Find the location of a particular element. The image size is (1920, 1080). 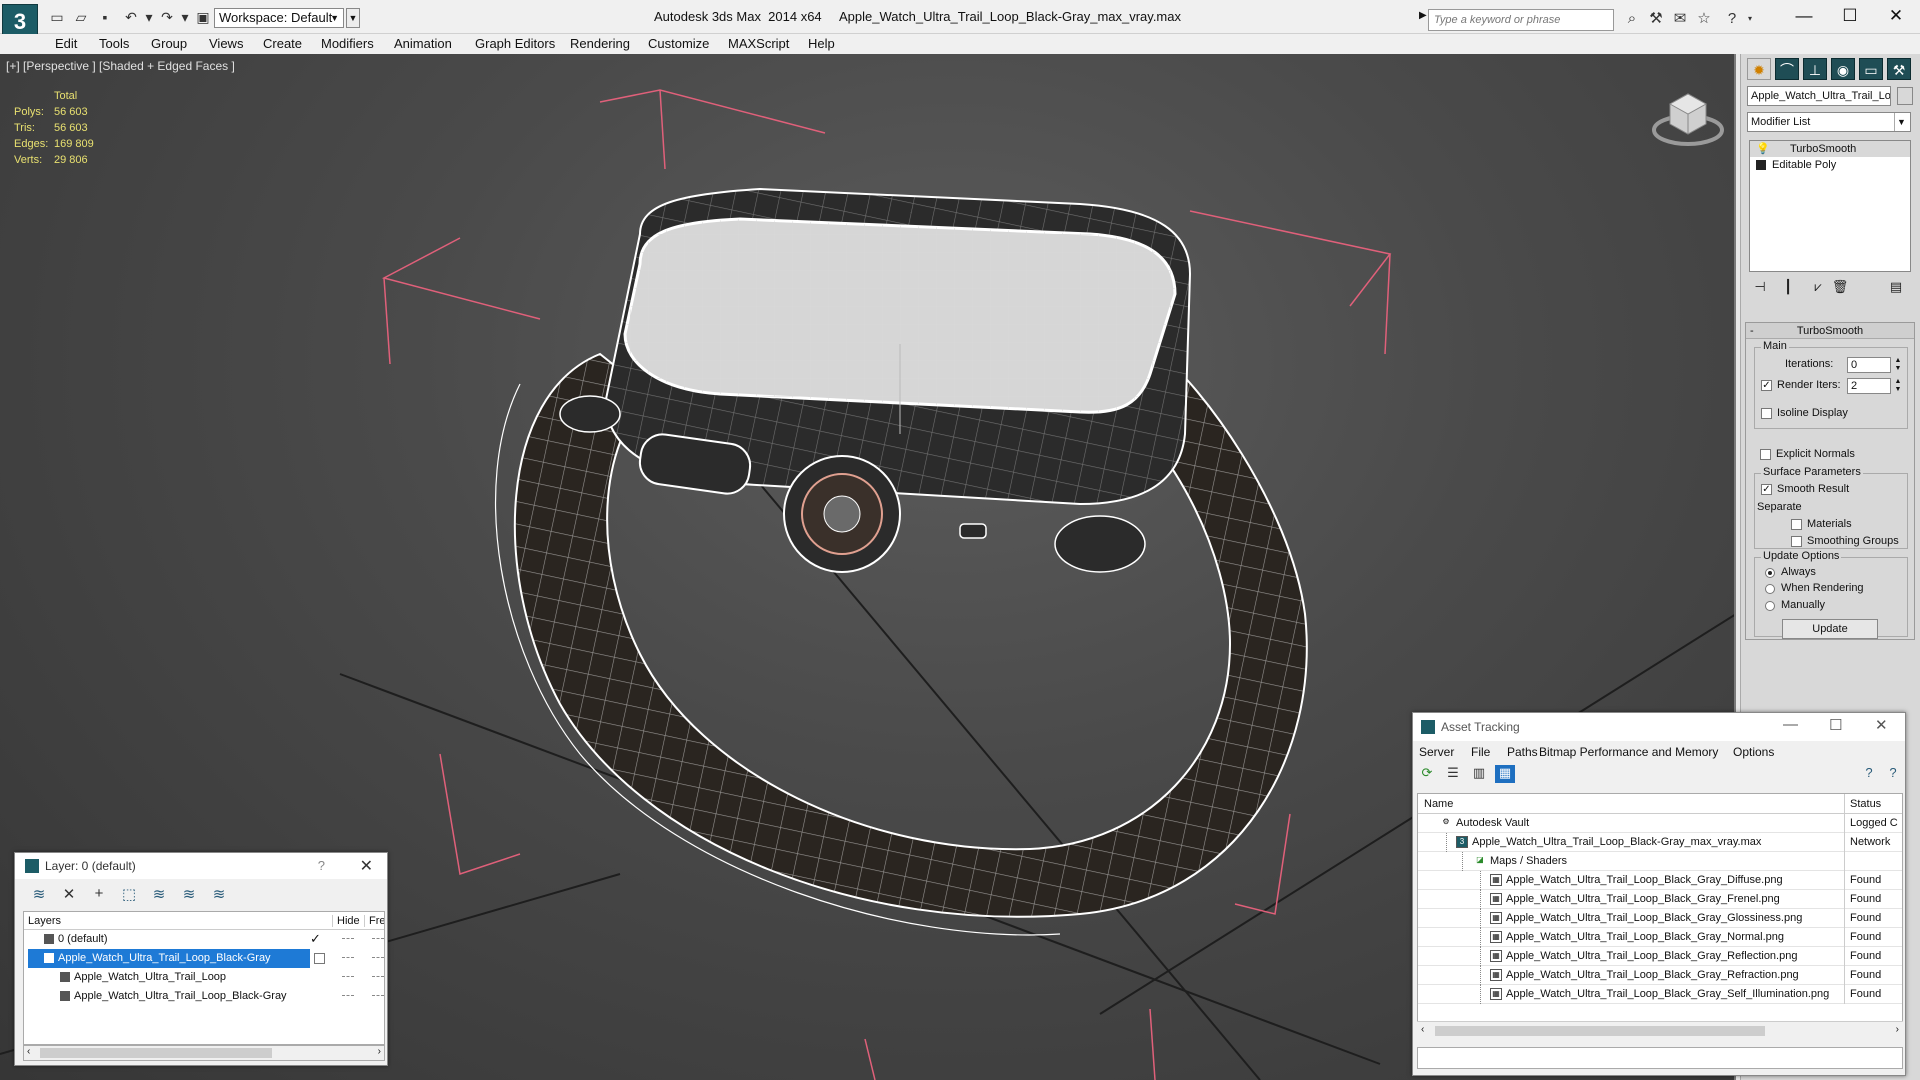

set-active-checkbox is located at coordinates (319, 958).